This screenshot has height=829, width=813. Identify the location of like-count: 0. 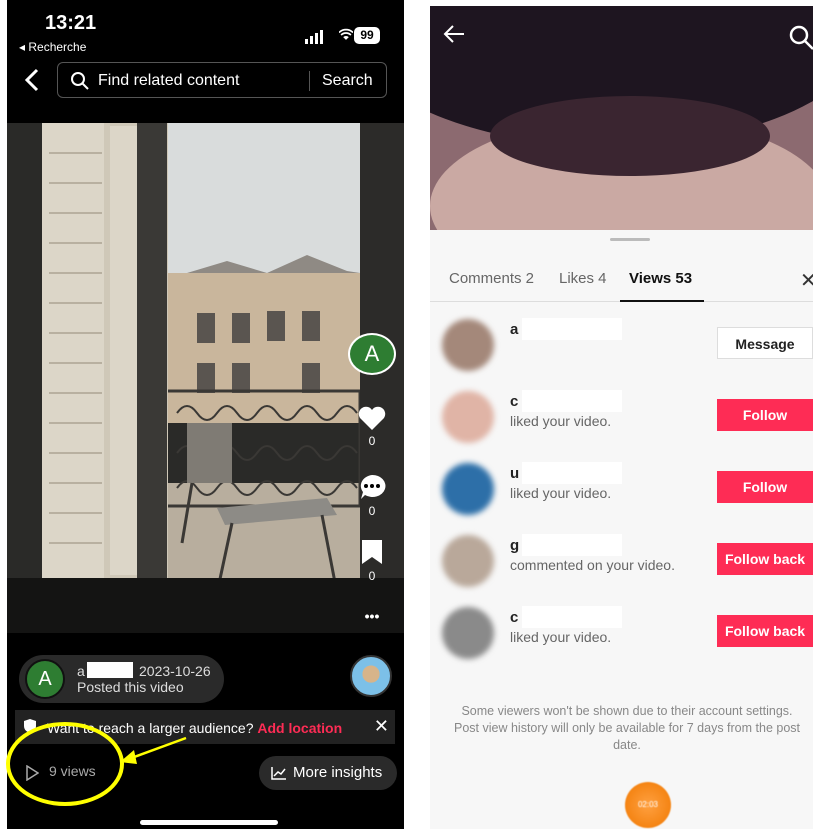
(372, 441).